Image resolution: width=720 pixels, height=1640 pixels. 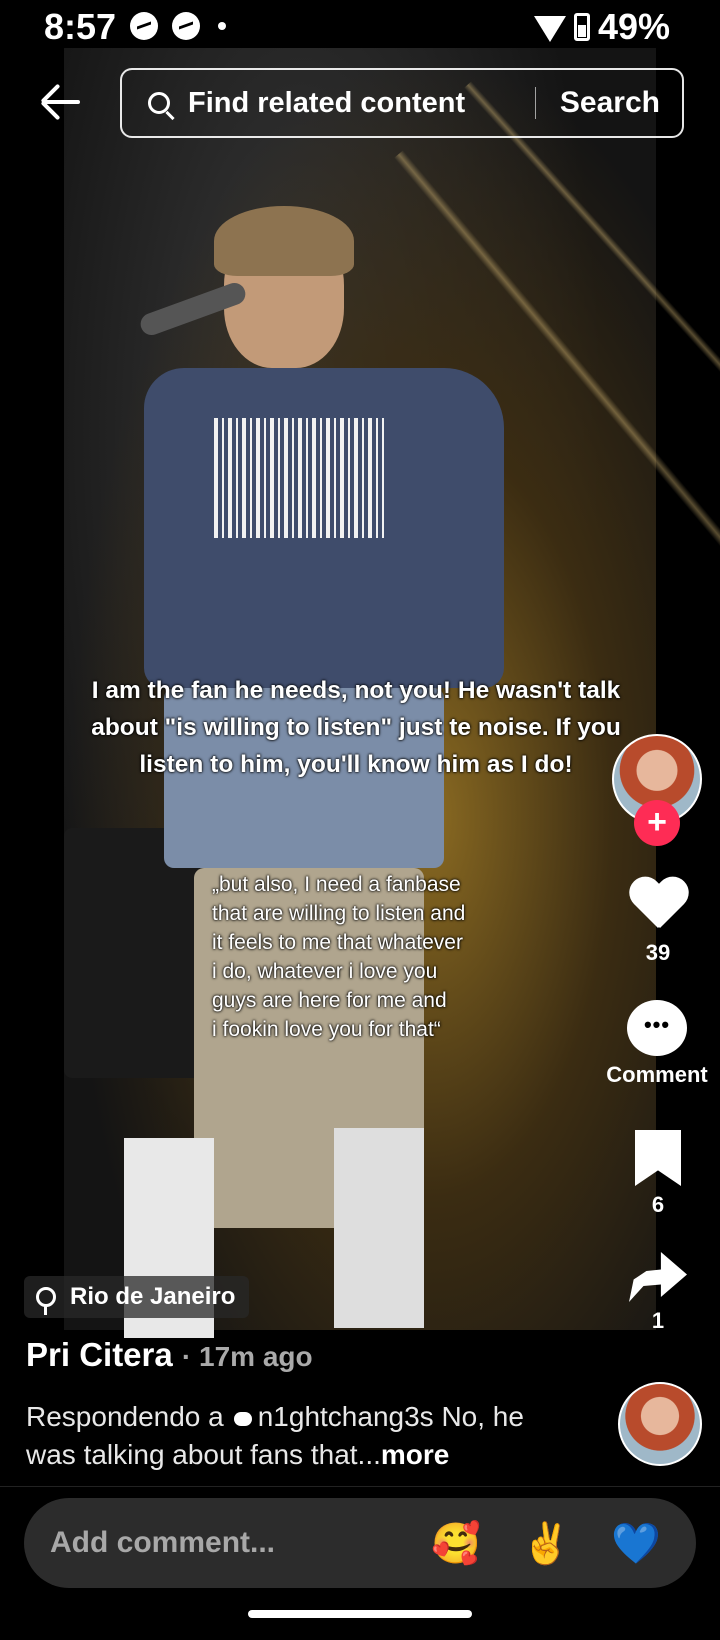 I want to click on search-divider, so click(x=535, y=103).